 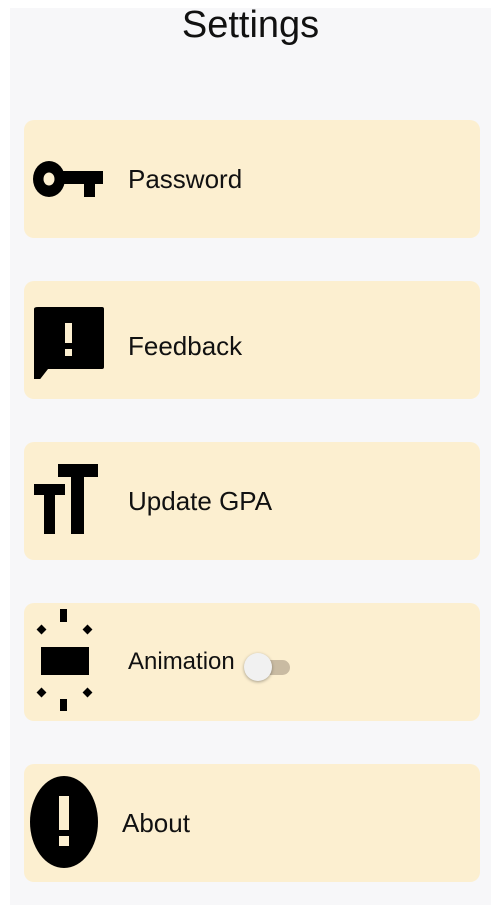 What do you see at coordinates (185, 346) in the screenshot?
I see `settings-item-label: Feedback` at bounding box center [185, 346].